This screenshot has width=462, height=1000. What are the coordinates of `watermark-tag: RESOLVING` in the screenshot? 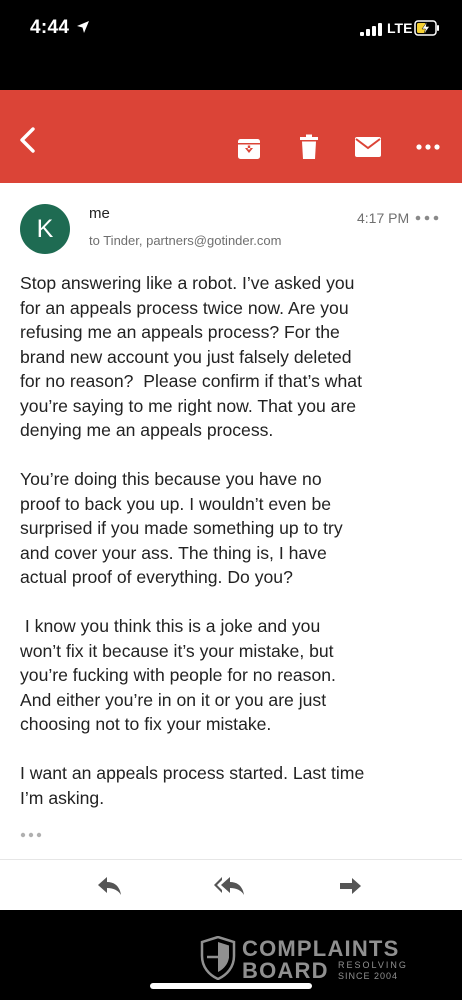 It's located at (373, 965).